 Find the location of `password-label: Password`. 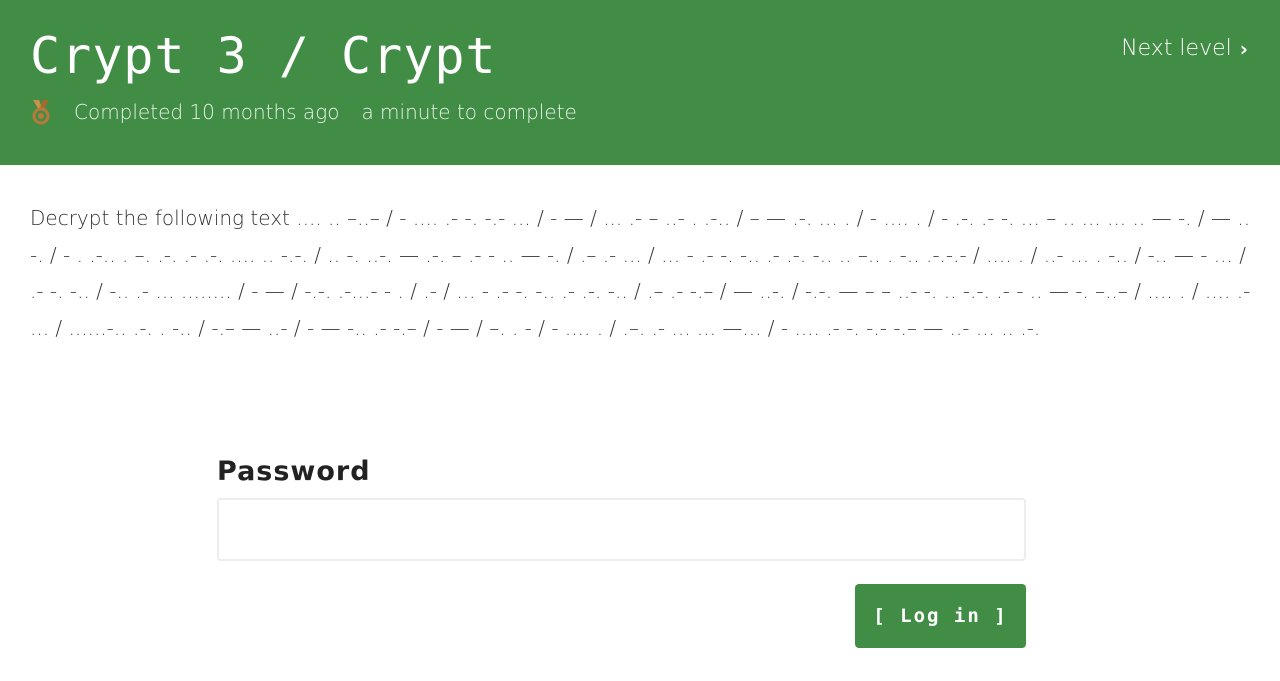

password-label: Password is located at coordinates (294, 471).